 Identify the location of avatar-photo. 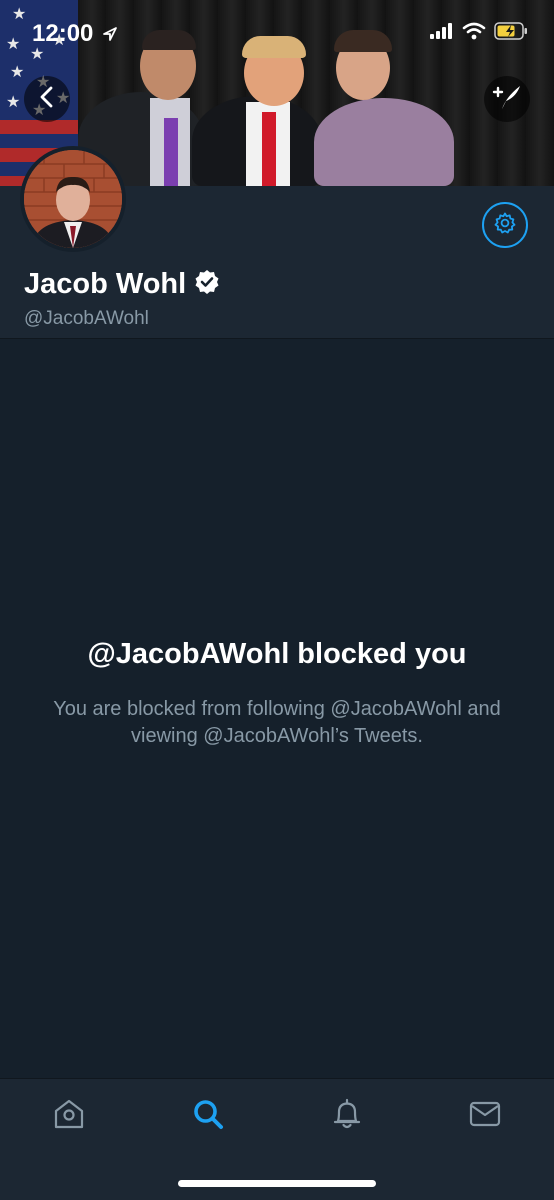
(73, 199).